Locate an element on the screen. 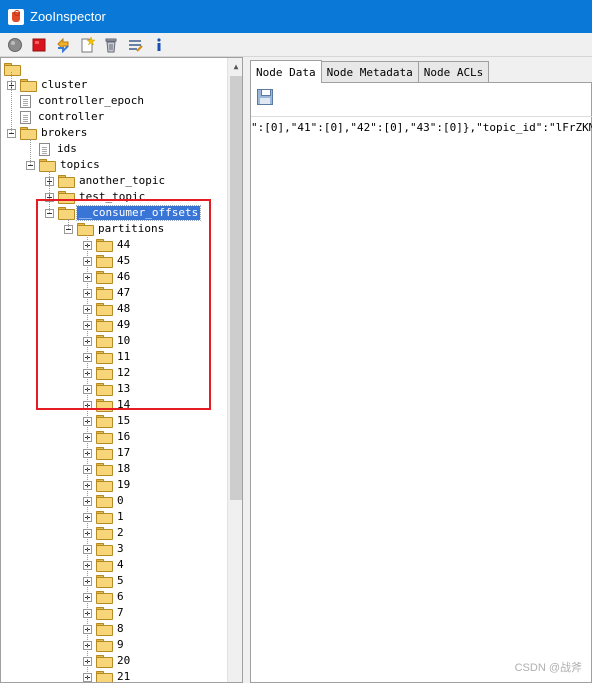  tree-node: ids is located at coordinates (52, 149).